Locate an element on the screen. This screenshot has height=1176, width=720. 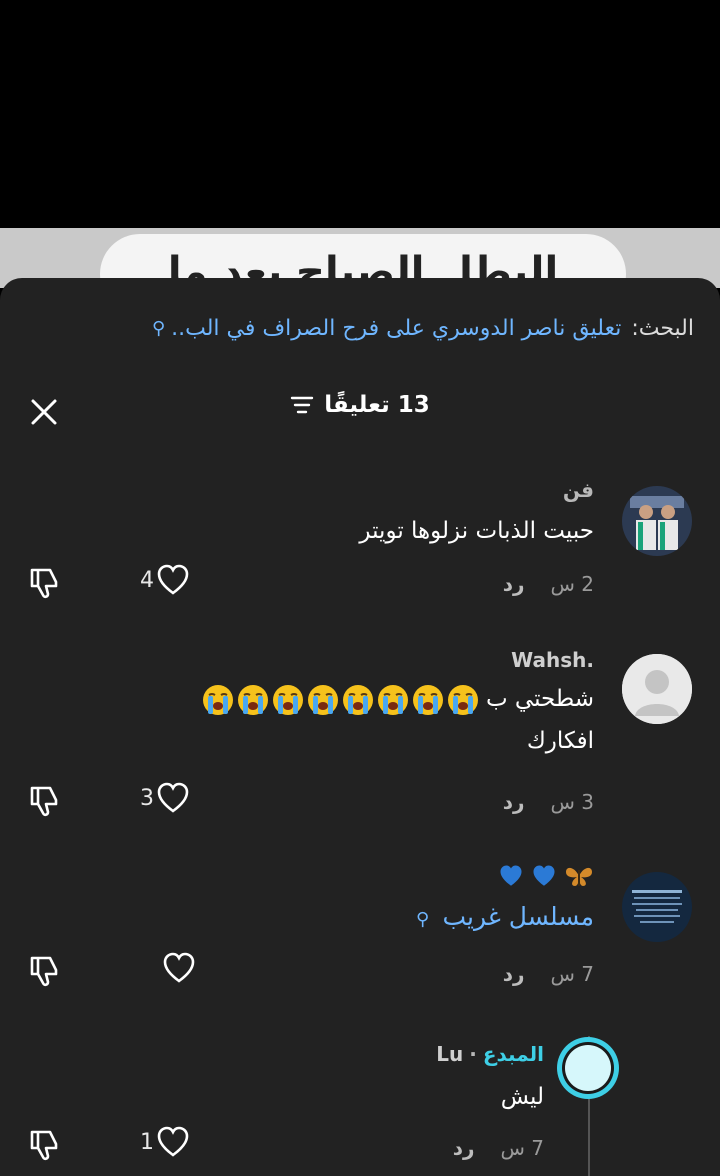
like-button is located at coordinates (178, 968).